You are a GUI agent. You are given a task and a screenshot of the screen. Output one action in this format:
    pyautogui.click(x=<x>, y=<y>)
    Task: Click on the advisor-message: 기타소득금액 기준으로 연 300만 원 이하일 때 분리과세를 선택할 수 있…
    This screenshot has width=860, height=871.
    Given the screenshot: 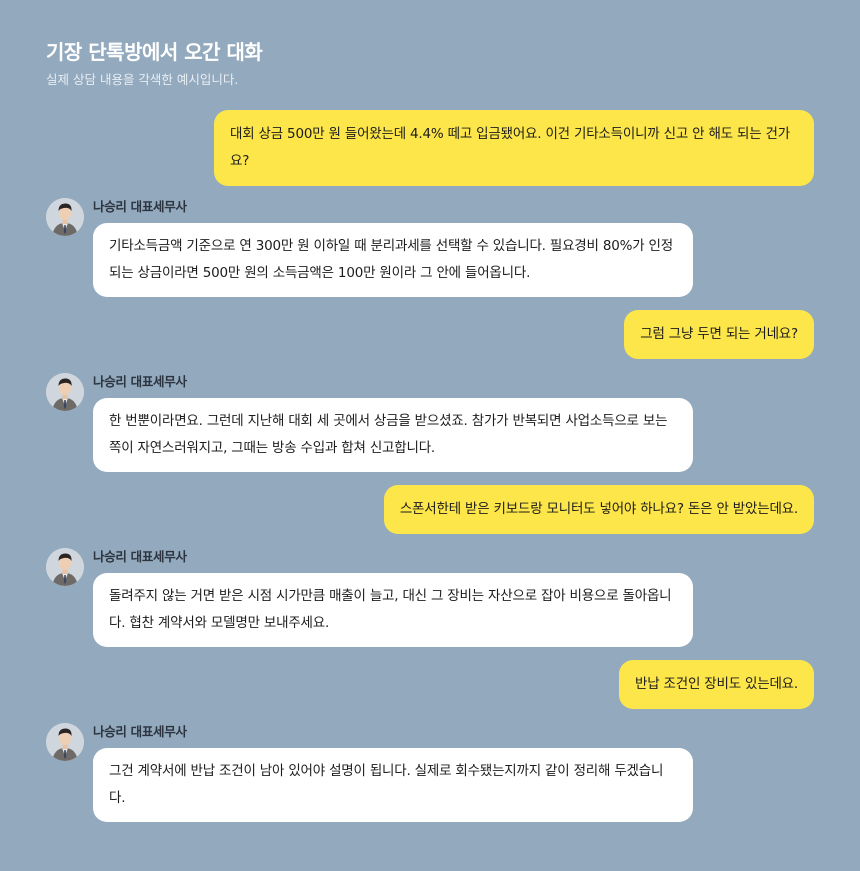 What is the action you would take?
    pyautogui.click(x=393, y=260)
    